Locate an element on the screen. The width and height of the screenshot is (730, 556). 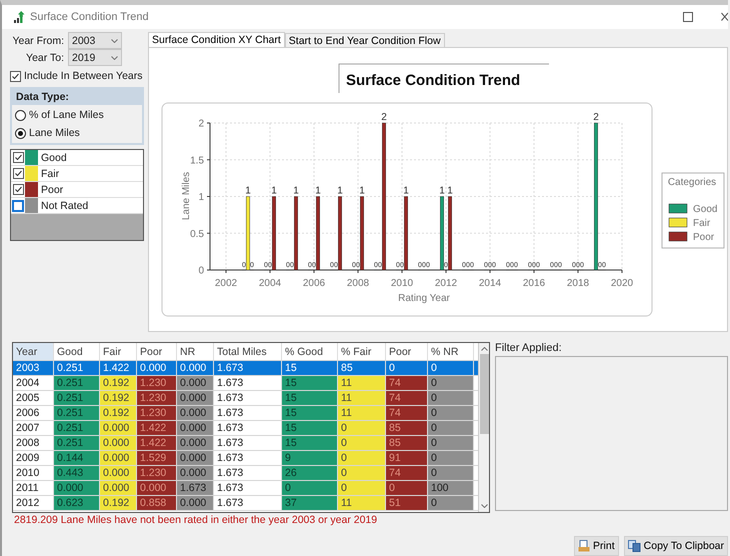
year-to-dropdown: 2019 is located at coordinates (95, 57).